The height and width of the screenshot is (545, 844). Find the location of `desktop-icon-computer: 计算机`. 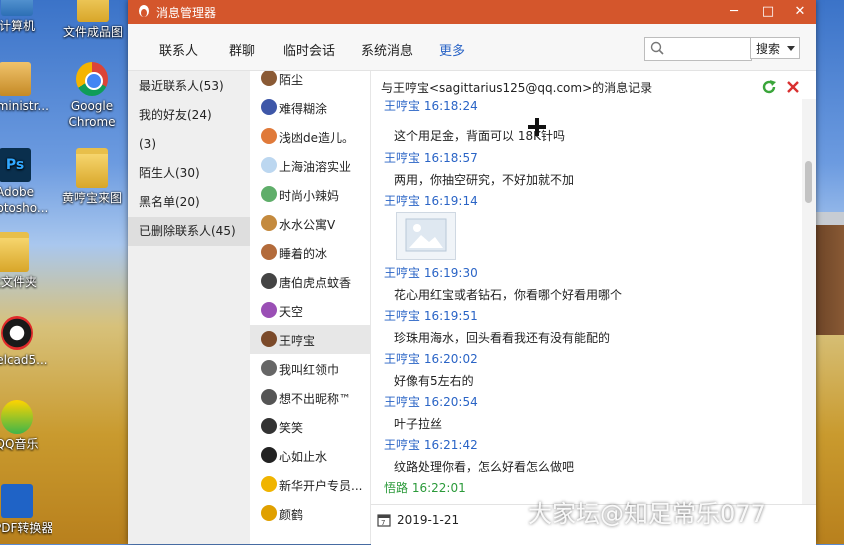

desktop-icon-computer: 计算机 is located at coordinates (26, 17).